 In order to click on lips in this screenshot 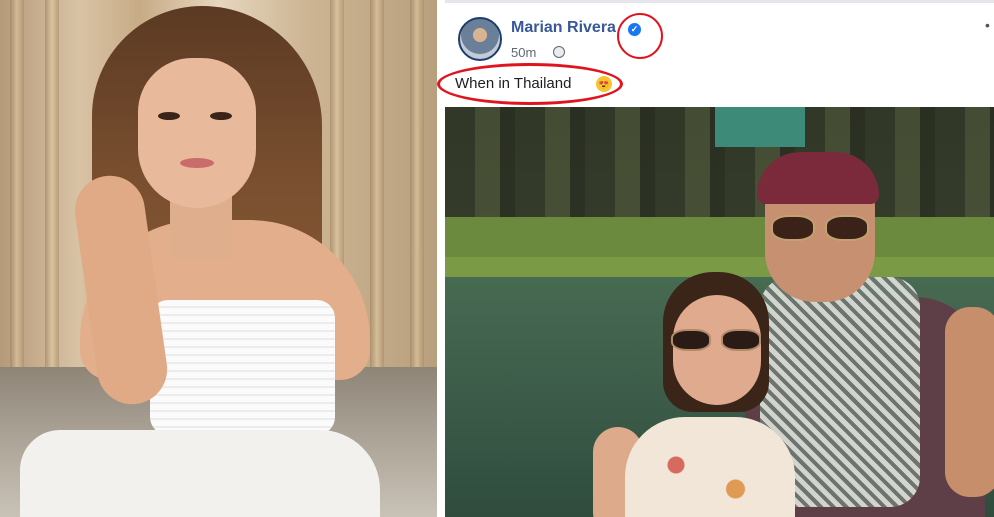, I will do `click(197, 163)`.